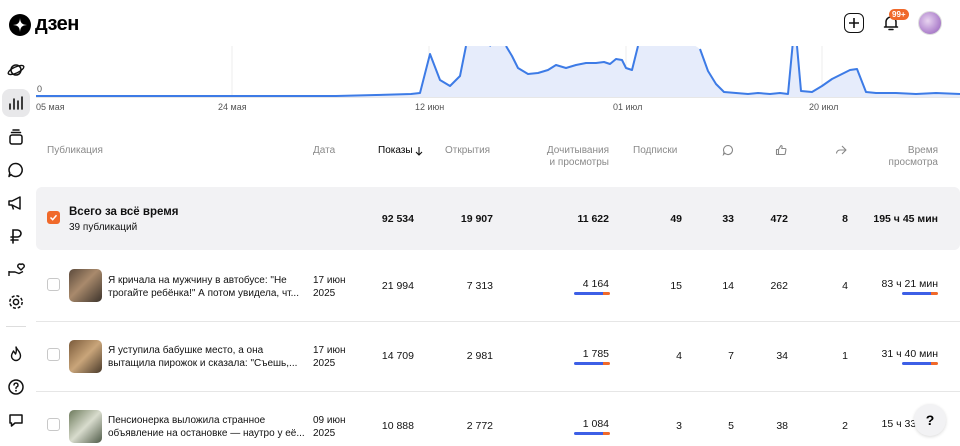  I want to click on zen-star-icon, so click(20, 24).